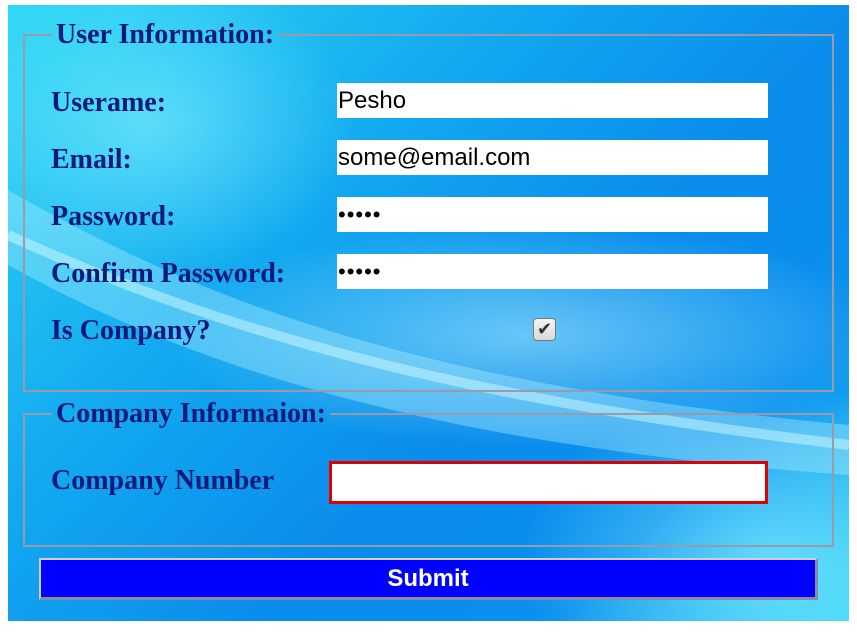  I want to click on username-label: Userame:, so click(109, 102).